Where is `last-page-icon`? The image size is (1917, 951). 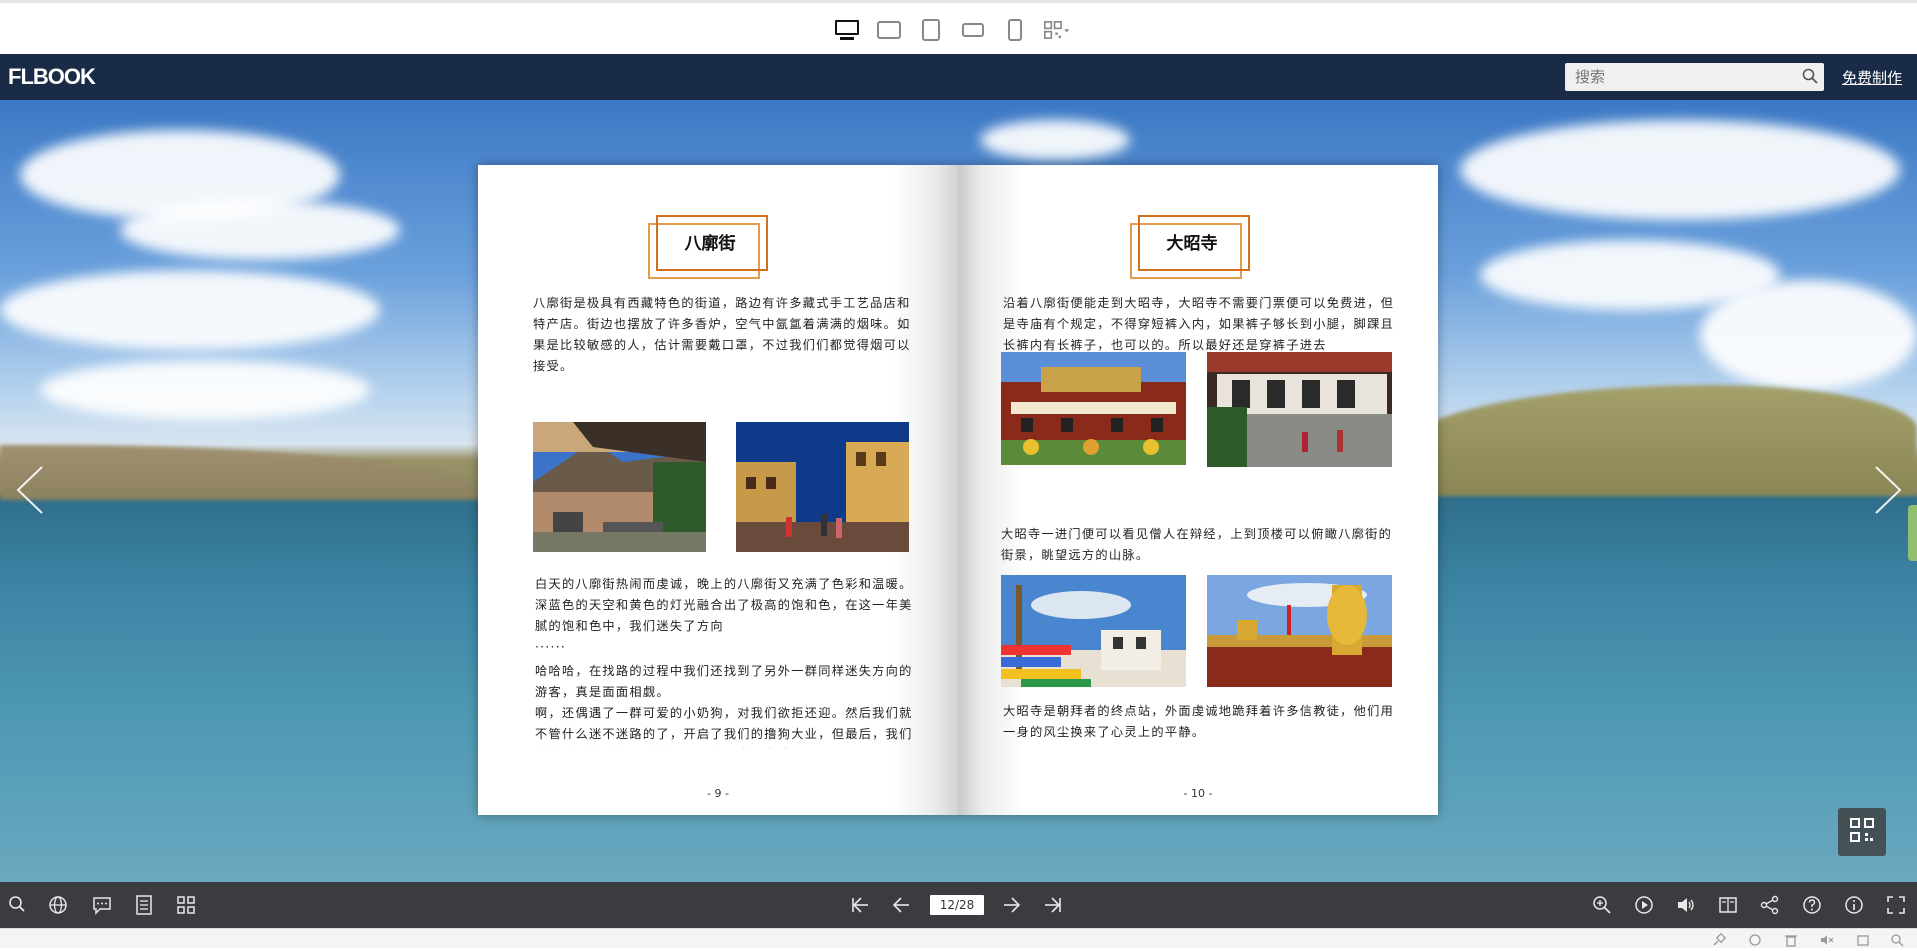 last-page-icon is located at coordinates (1053, 905).